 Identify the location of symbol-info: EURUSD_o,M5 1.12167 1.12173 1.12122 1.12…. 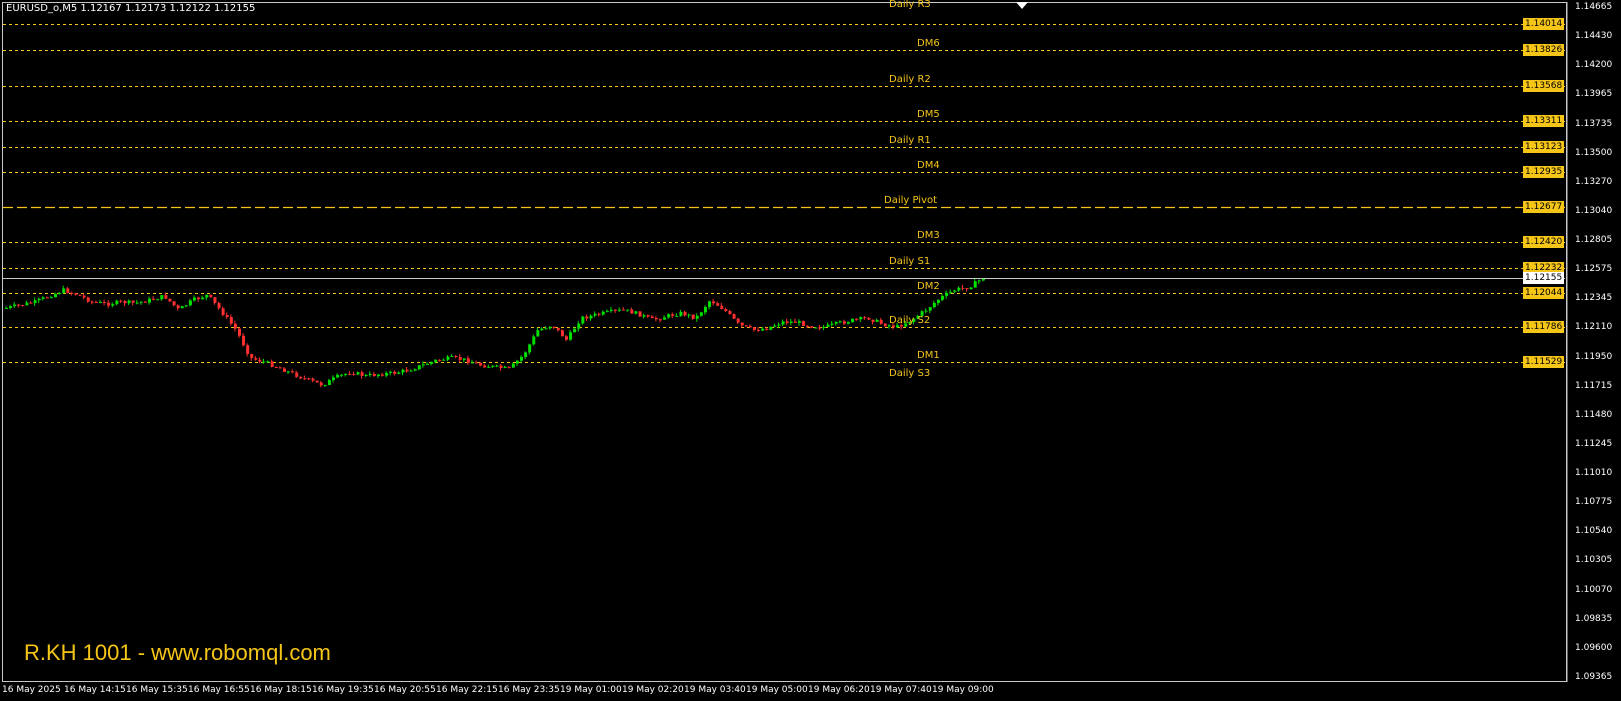
(131, 8).